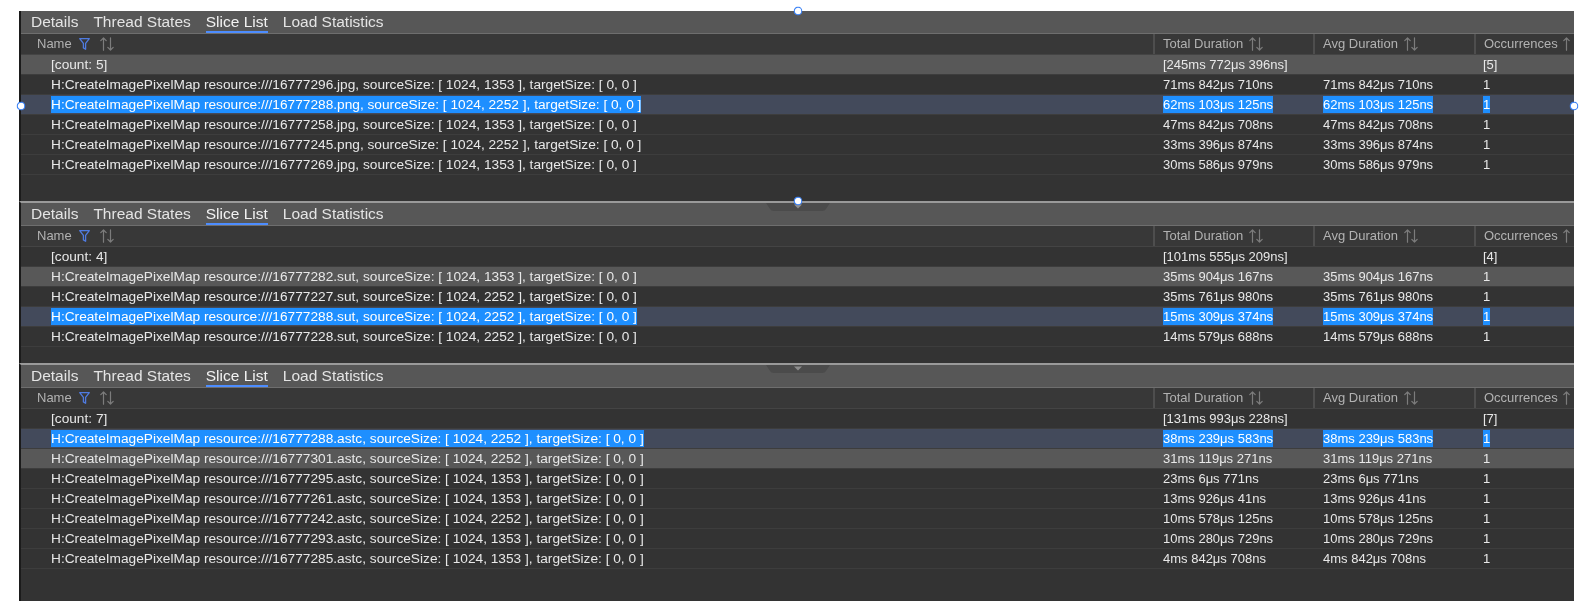 The width and height of the screenshot is (1589, 615). What do you see at coordinates (344, 84) in the screenshot?
I see `slice-name: H:CreateImagePixelMap resource:///16777296.jpg, sourceSize: [ 1024, 1353 ], targetSize: [ 0, 0 ]` at bounding box center [344, 84].